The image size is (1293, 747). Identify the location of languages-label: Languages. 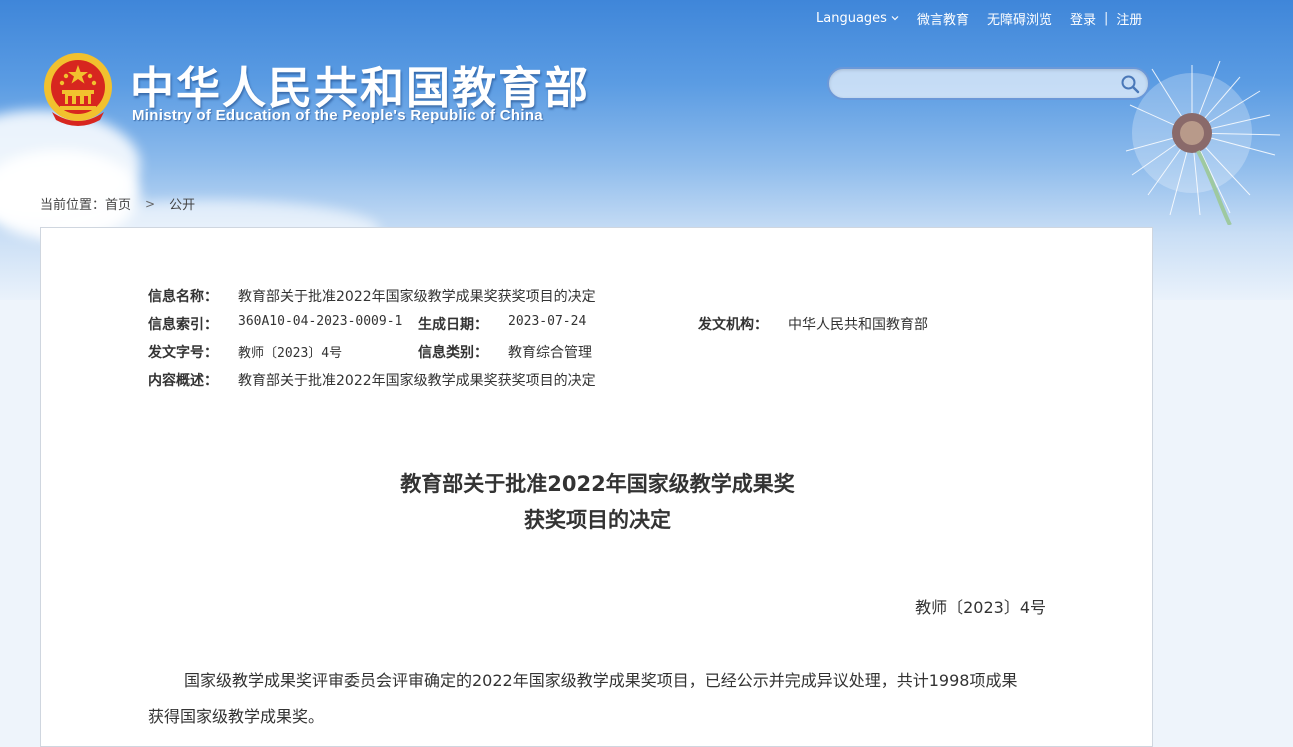
(851, 18).